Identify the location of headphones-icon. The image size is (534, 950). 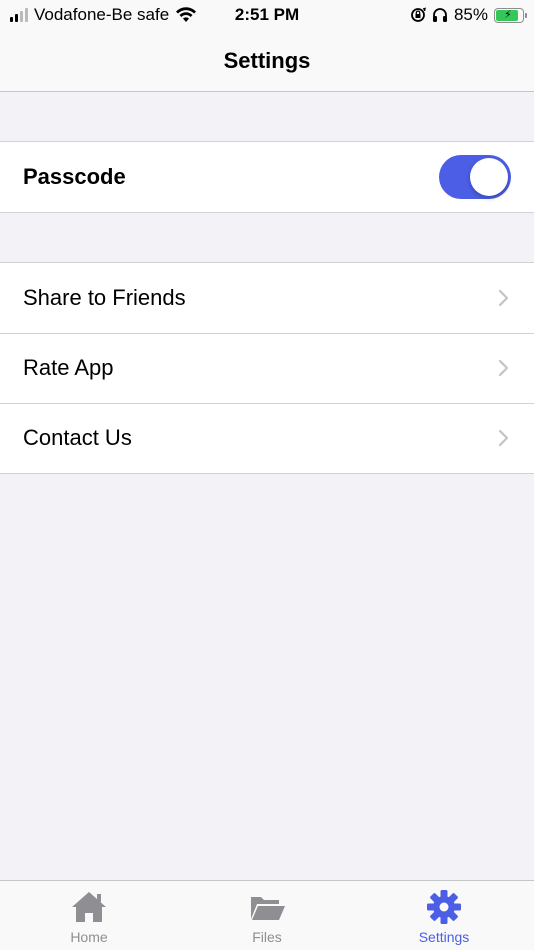
(439, 15).